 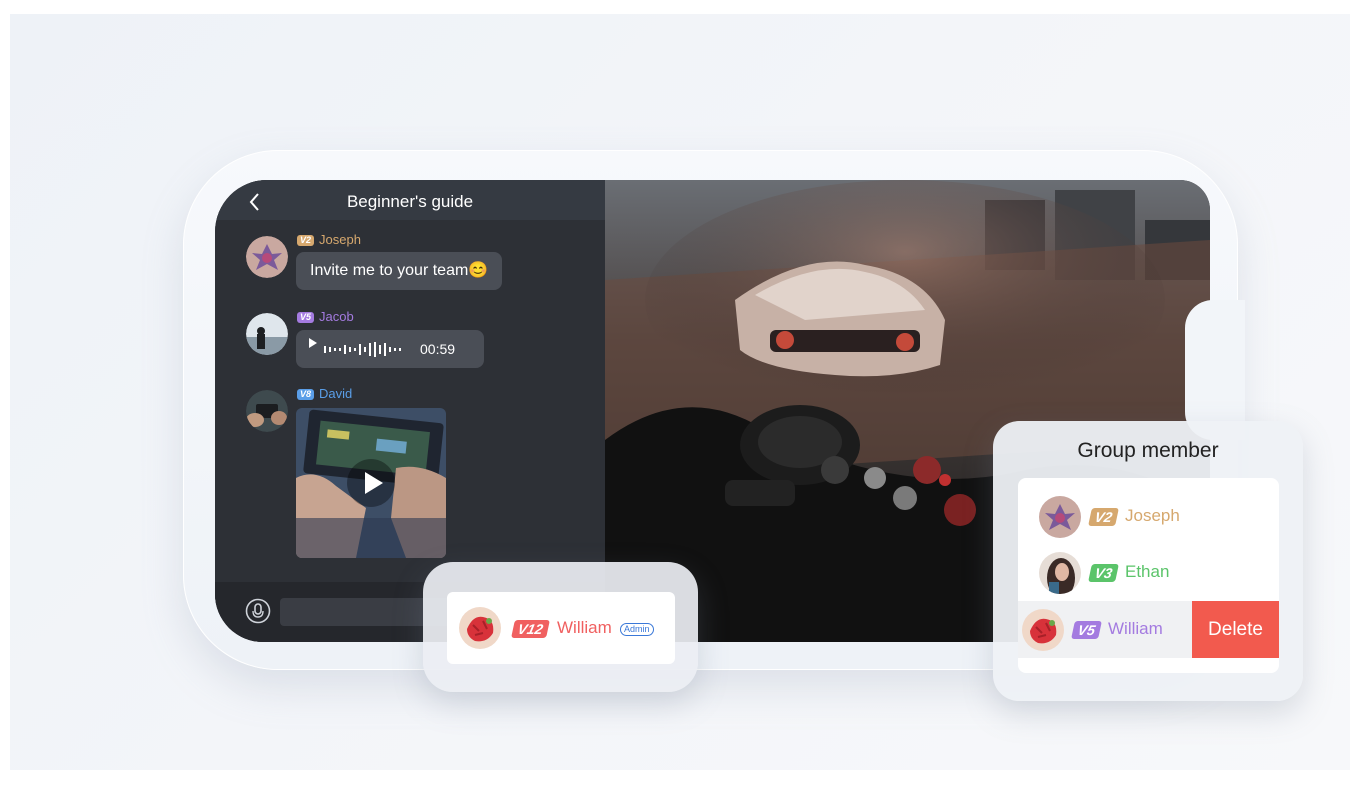 I want to click on member-row-swiped: V5 William Delete, so click(x=1148, y=629).